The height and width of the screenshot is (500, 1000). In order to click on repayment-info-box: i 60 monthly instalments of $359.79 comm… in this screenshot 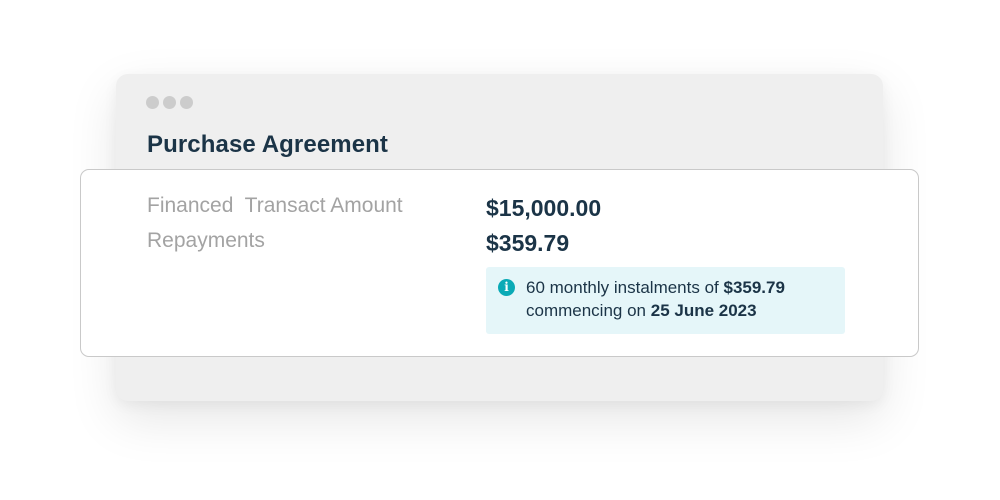, I will do `click(665, 300)`.